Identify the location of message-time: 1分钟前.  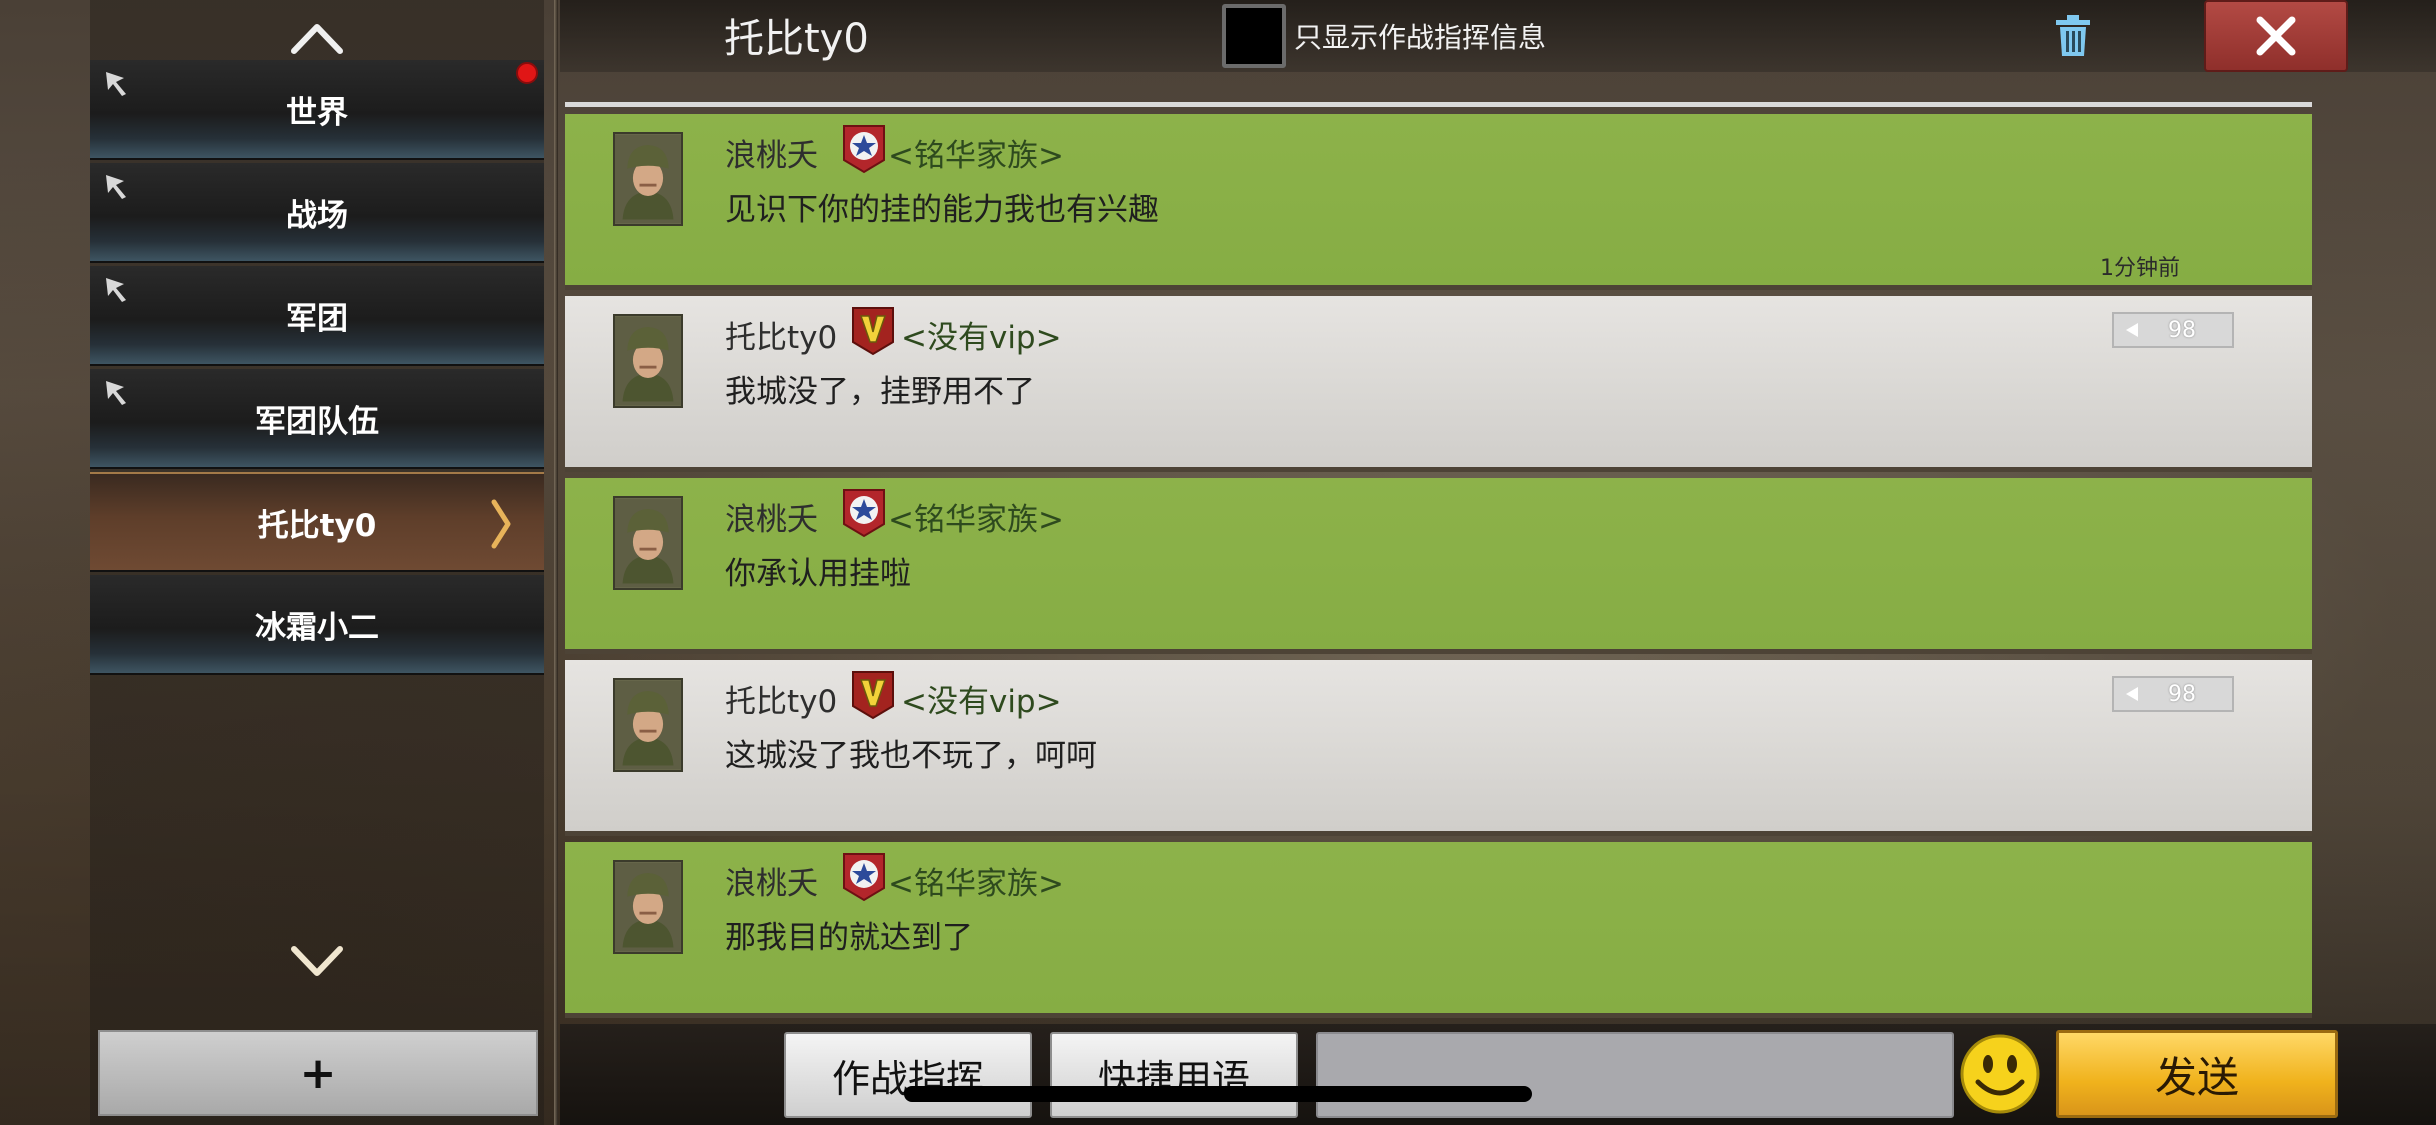
(2140, 268).